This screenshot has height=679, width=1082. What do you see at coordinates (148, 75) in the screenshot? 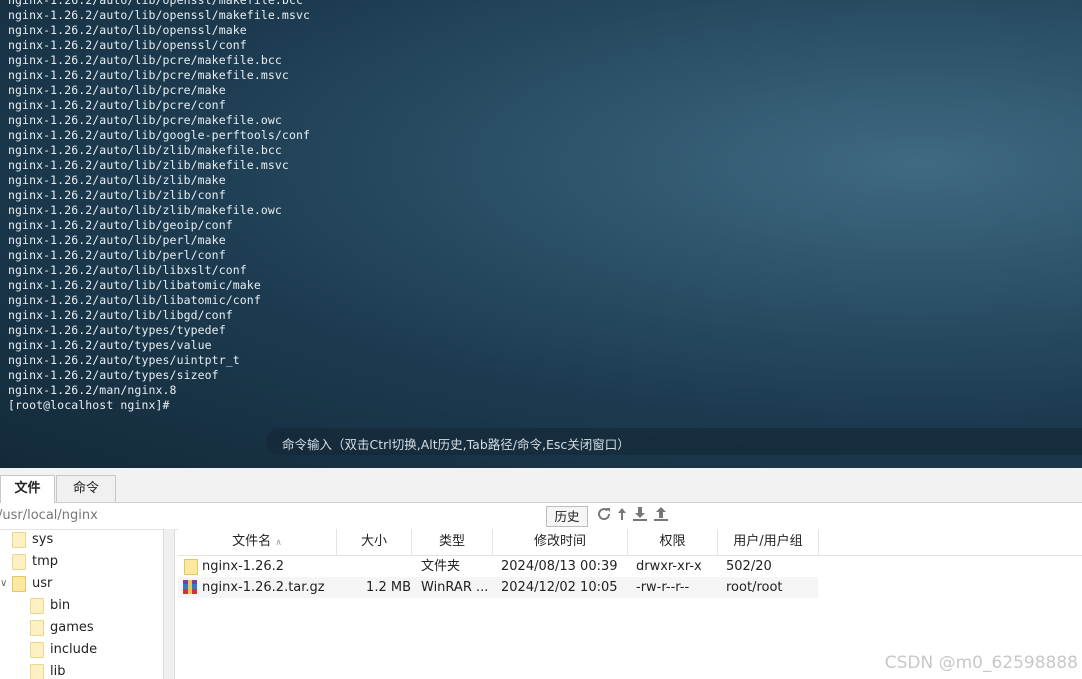
I see `terminal-line: nginx-1.26.2/auto/lib/pcre/makefile.msvc` at bounding box center [148, 75].